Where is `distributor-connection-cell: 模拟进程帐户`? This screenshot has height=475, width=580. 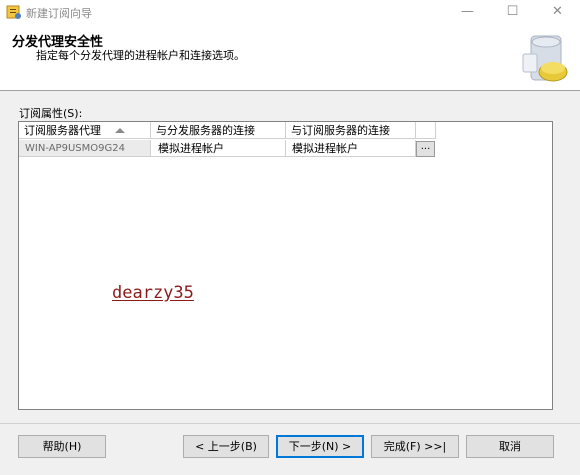 distributor-connection-cell: 模拟进程帐户 is located at coordinates (218, 148).